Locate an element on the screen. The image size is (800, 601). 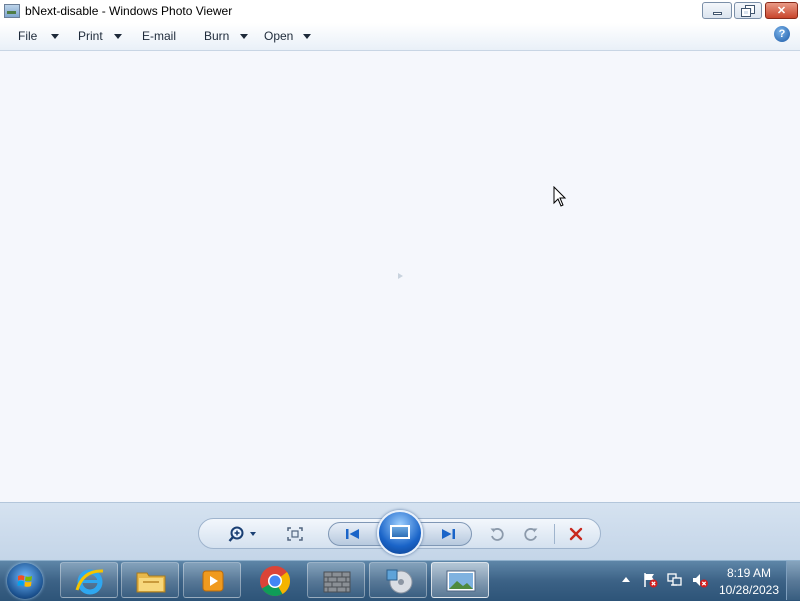
help-icon: ? is located at coordinates (782, 34).